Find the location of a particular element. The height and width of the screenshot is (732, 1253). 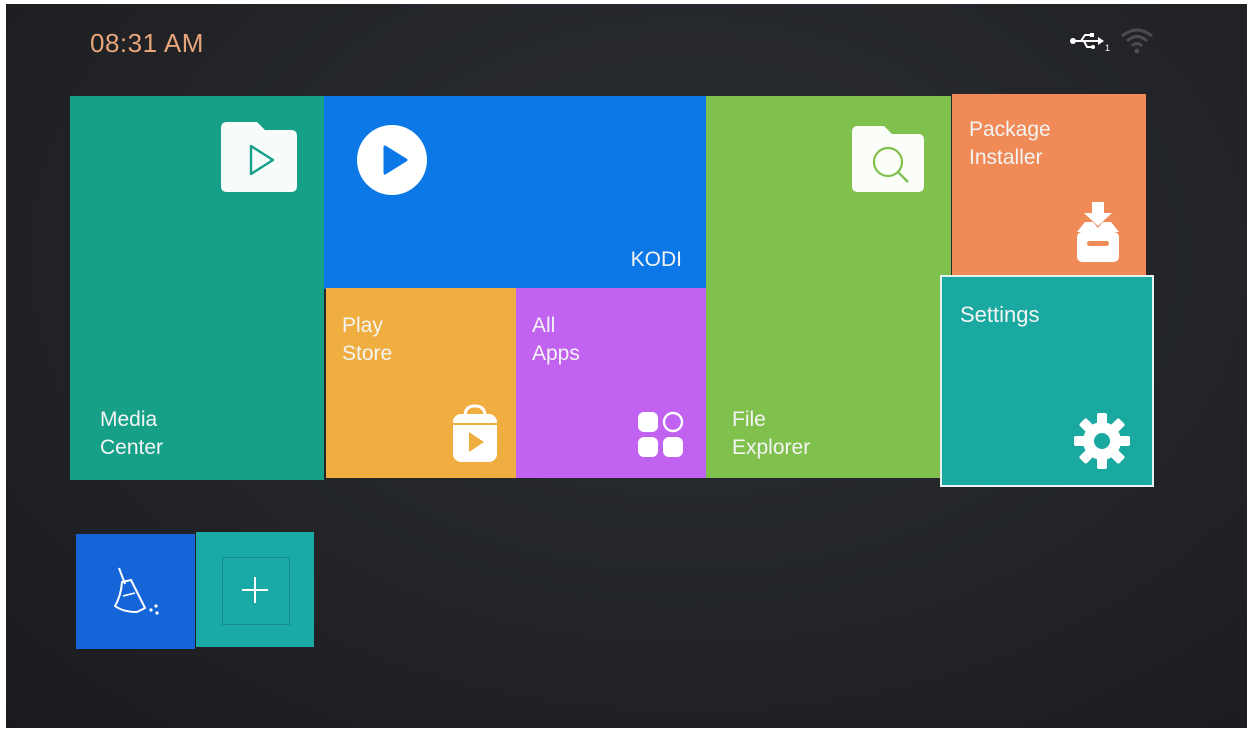

kodi-play-icon is located at coordinates (392, 160).